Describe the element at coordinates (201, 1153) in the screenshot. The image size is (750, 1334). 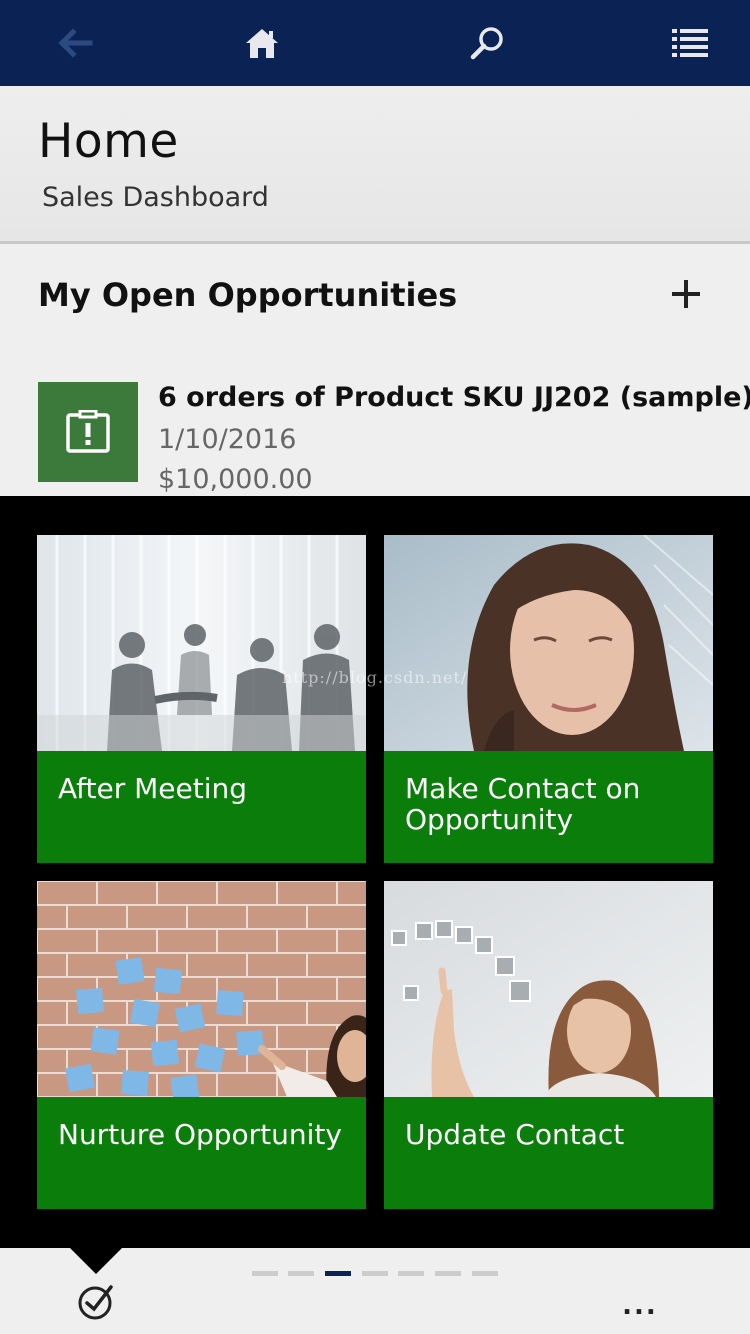
I see `tile-caption: Nurture Opportunity` at that location.